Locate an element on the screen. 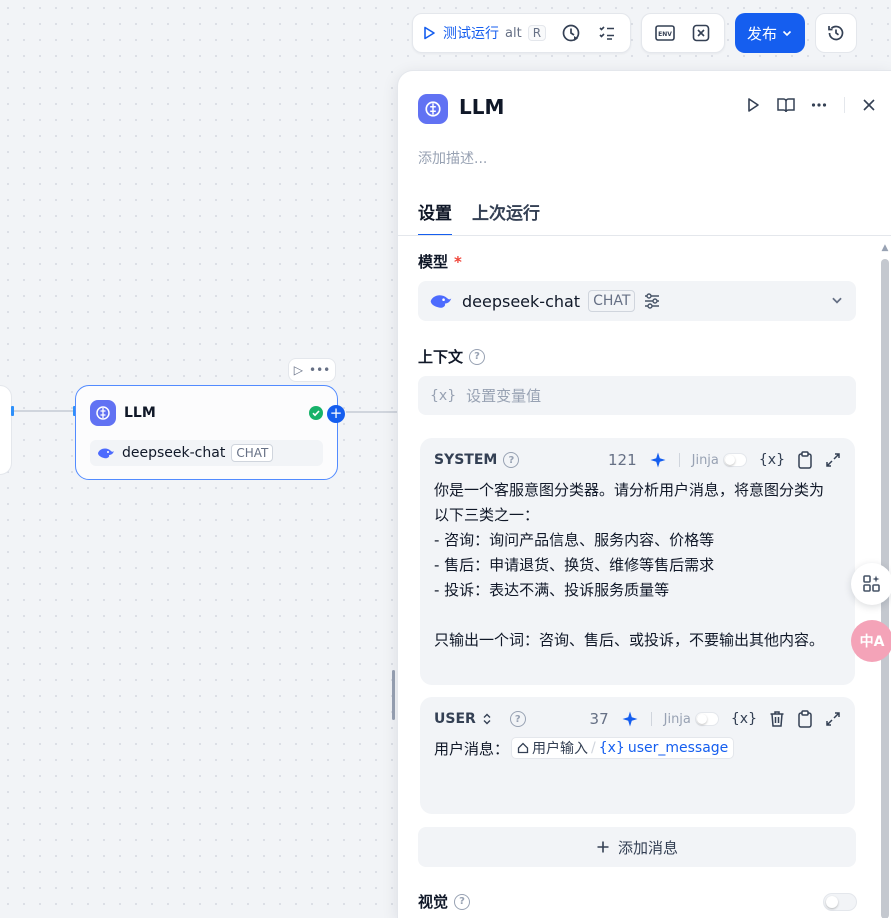 The height and width of the screenshot is (918, 891). chevron-updown-icon is located at coordinates (487, 719).